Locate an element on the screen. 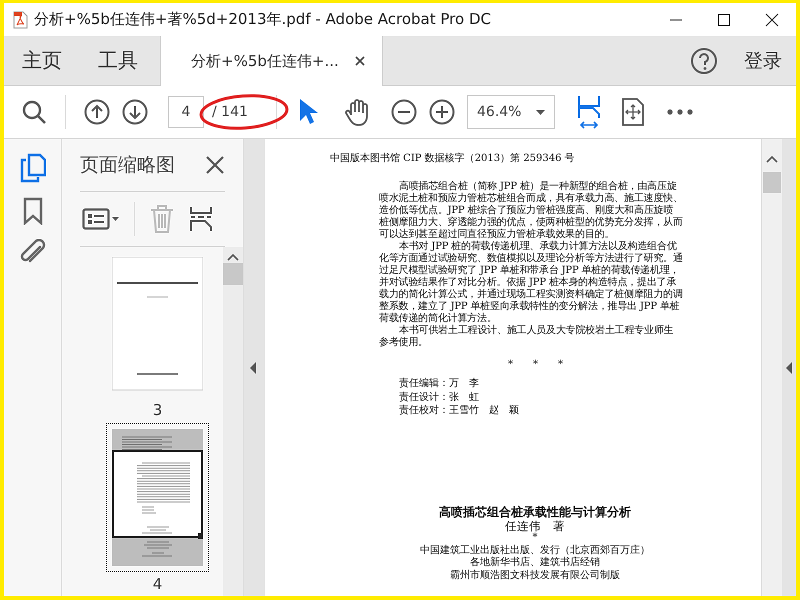 This screenshot has width=800, height=600. credit-line: 责任校对：王雪竹 赵 颖 is located at coordinates (459, 411).